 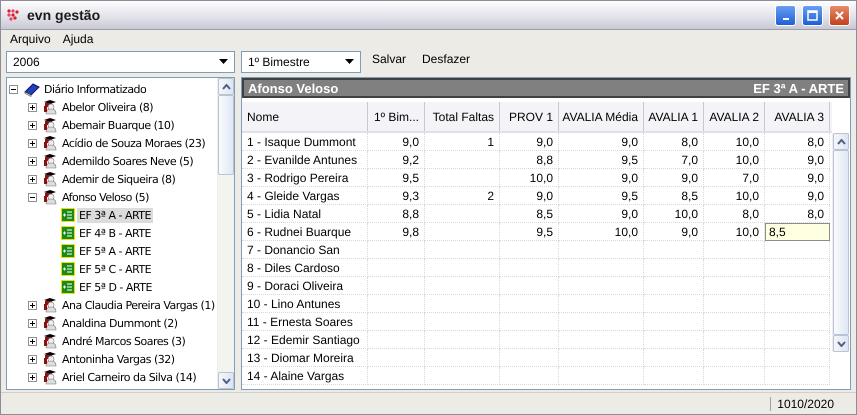 I want to click on tree-item: Ariel Carneiro da Silva (14), so click(x=129, y=377).